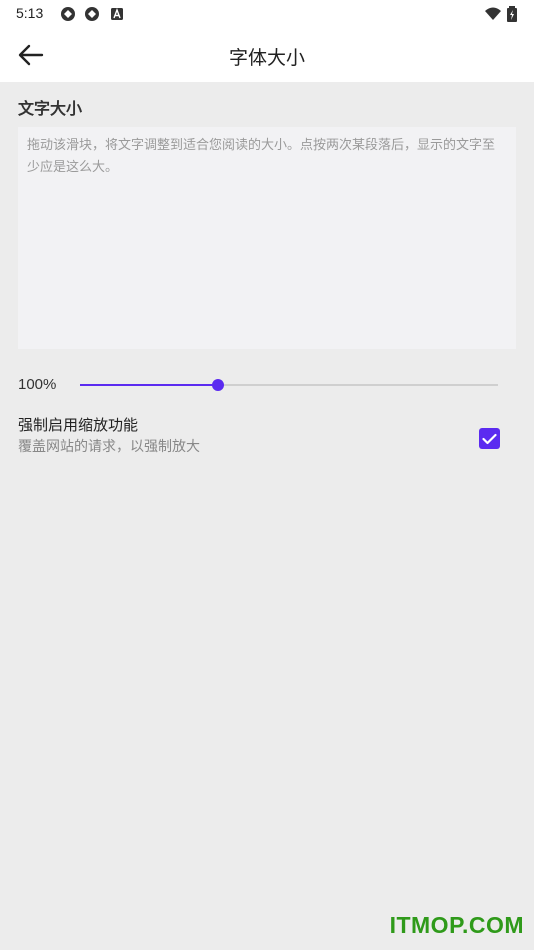 This screenshot has height=950, width=534. I want to click on a-badge-icon, so click(117, 14).